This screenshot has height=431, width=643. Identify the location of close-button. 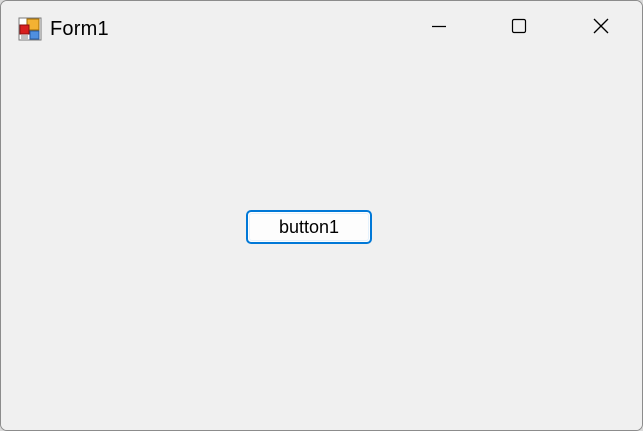
(601, 28).